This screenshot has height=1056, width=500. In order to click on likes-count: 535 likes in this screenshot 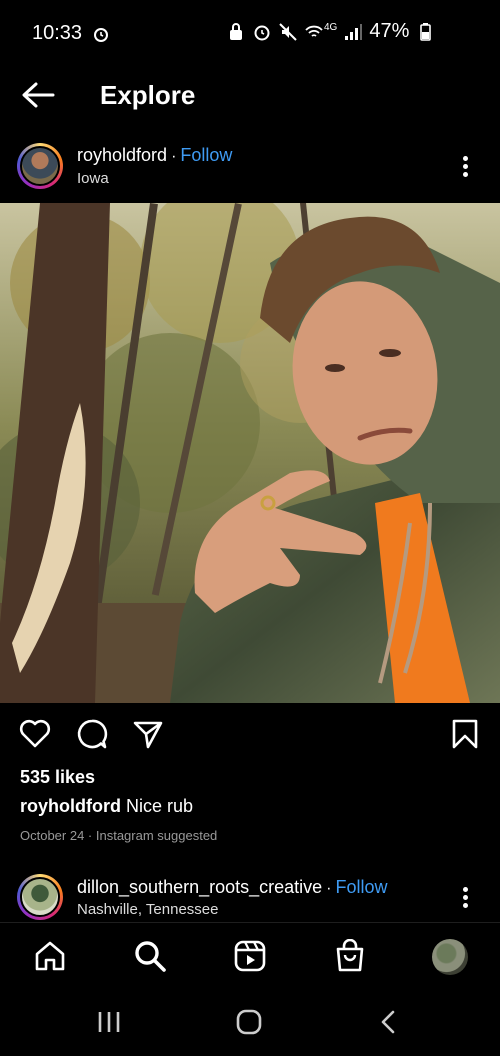, I will do `click(57, 777)`.